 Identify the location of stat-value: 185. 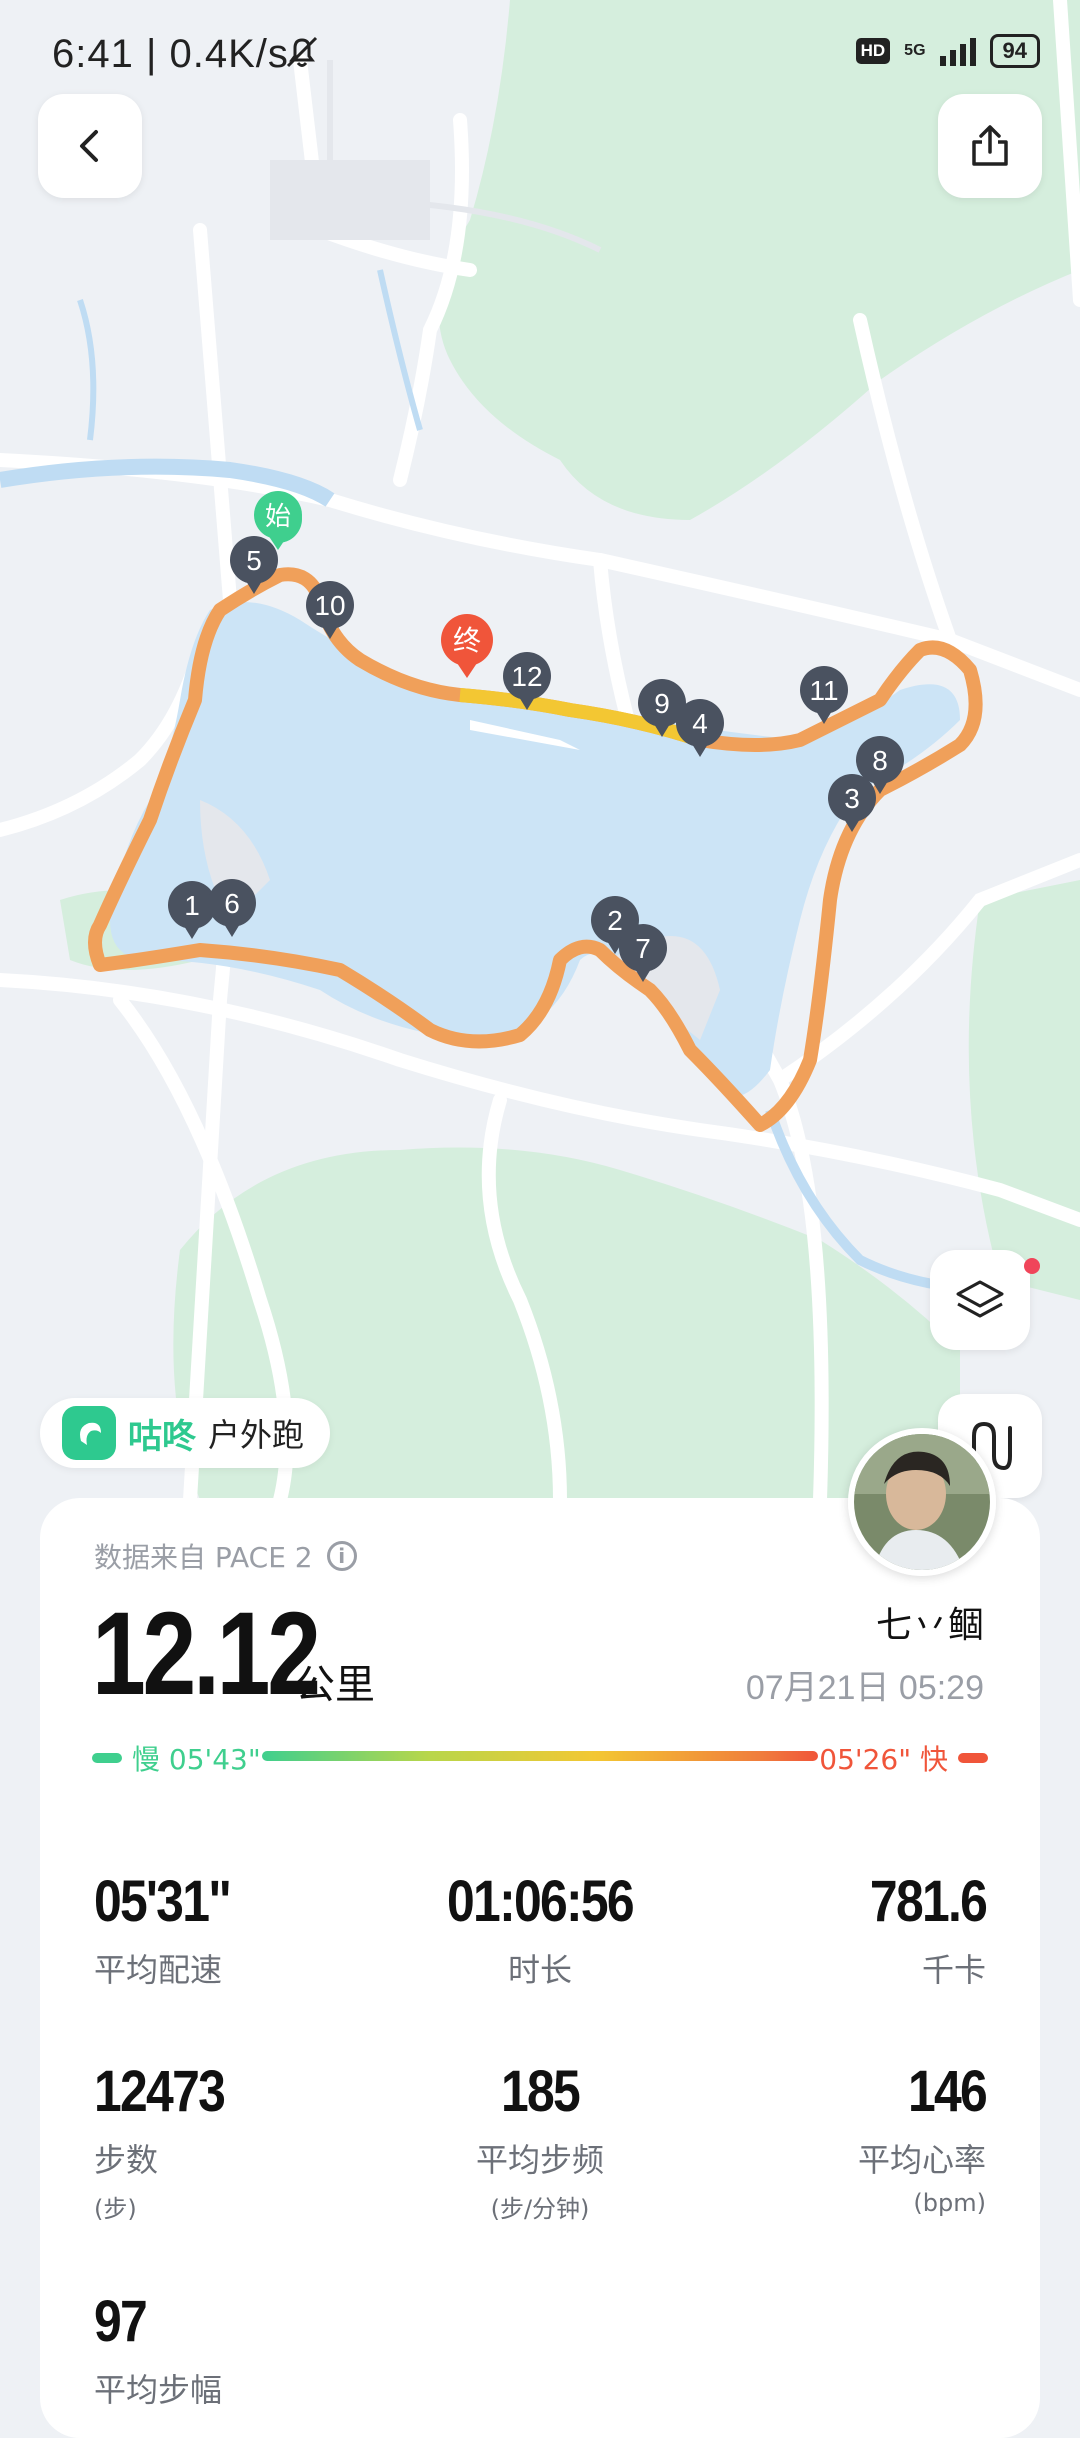
(540, 2091).